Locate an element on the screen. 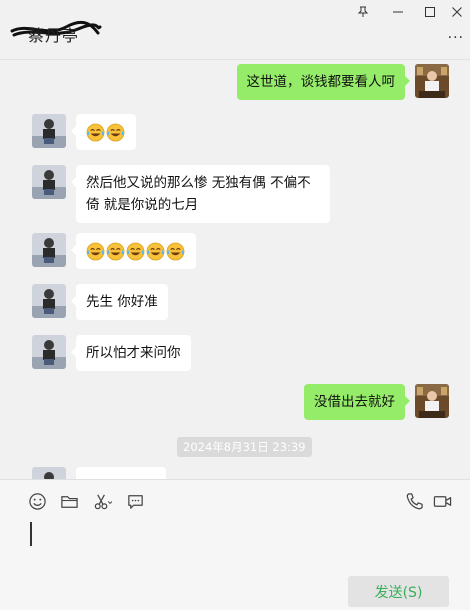 This screenshot has height=610, width=470. scissors-icon is located at coordinates (102, 501).